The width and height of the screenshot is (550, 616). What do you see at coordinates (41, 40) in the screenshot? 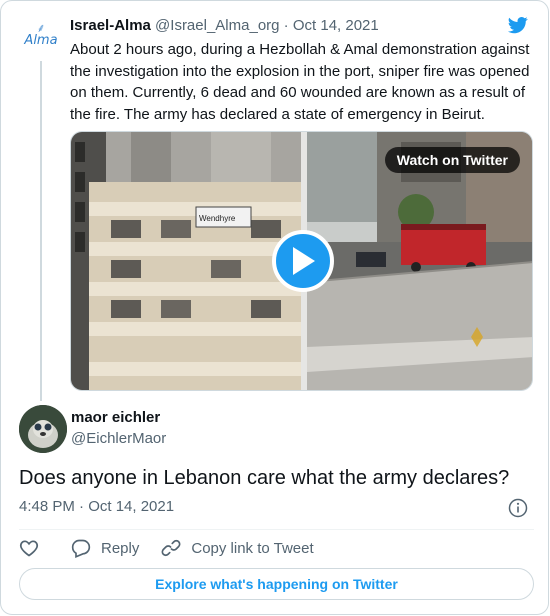
I see `alma-avatar-text: Alma` at bounding box center [41, 40].